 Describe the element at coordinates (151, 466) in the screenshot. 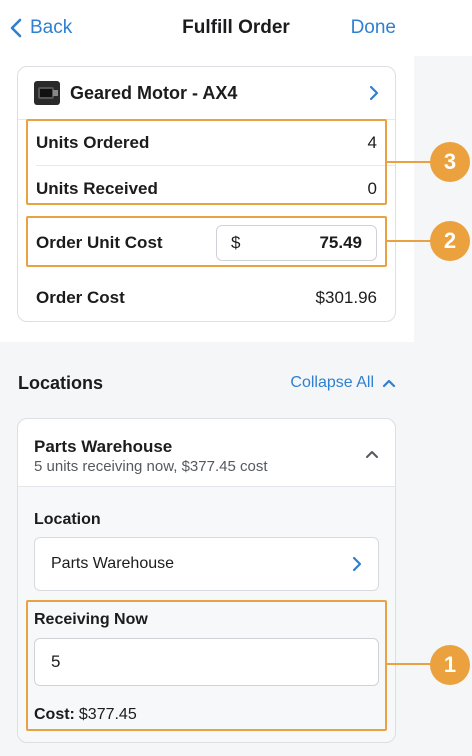

I see `location-card-summary: 5 units receiving now, $377.45 cost` at that location.